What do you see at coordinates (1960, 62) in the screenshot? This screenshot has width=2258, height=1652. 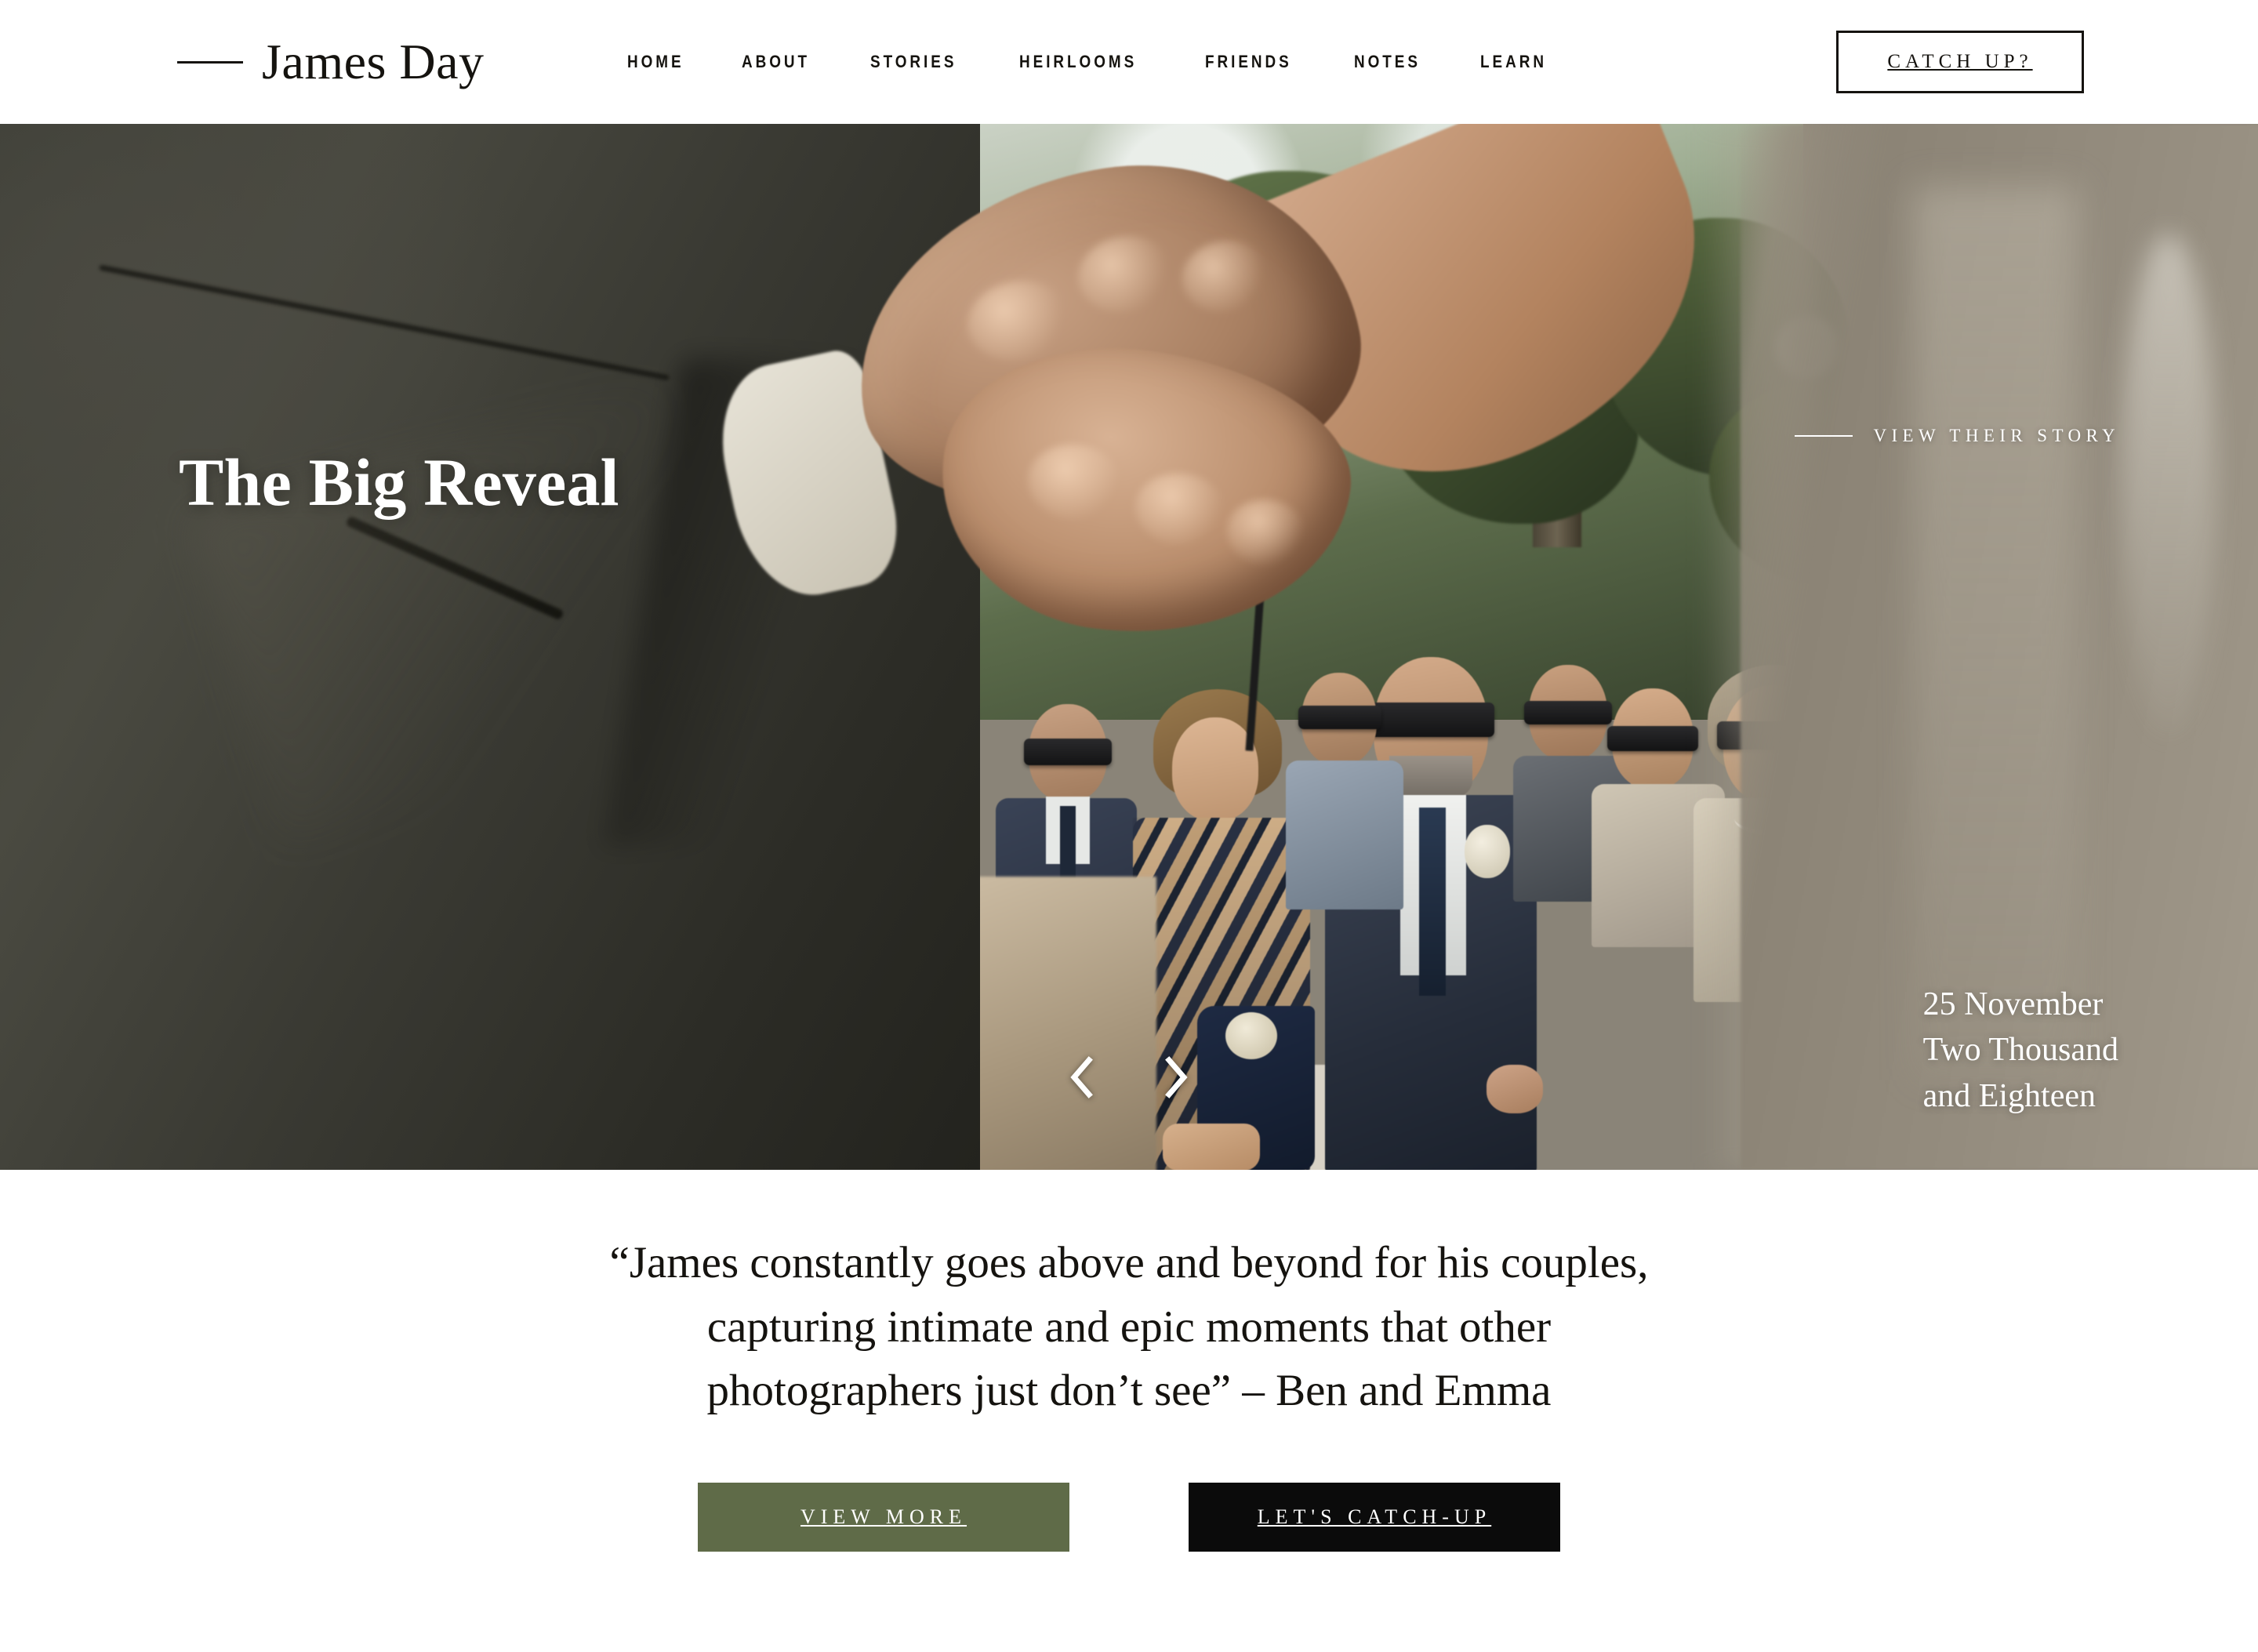 I see `catch-up-button: CATCH UP?` at bounding box center [1960, 62].